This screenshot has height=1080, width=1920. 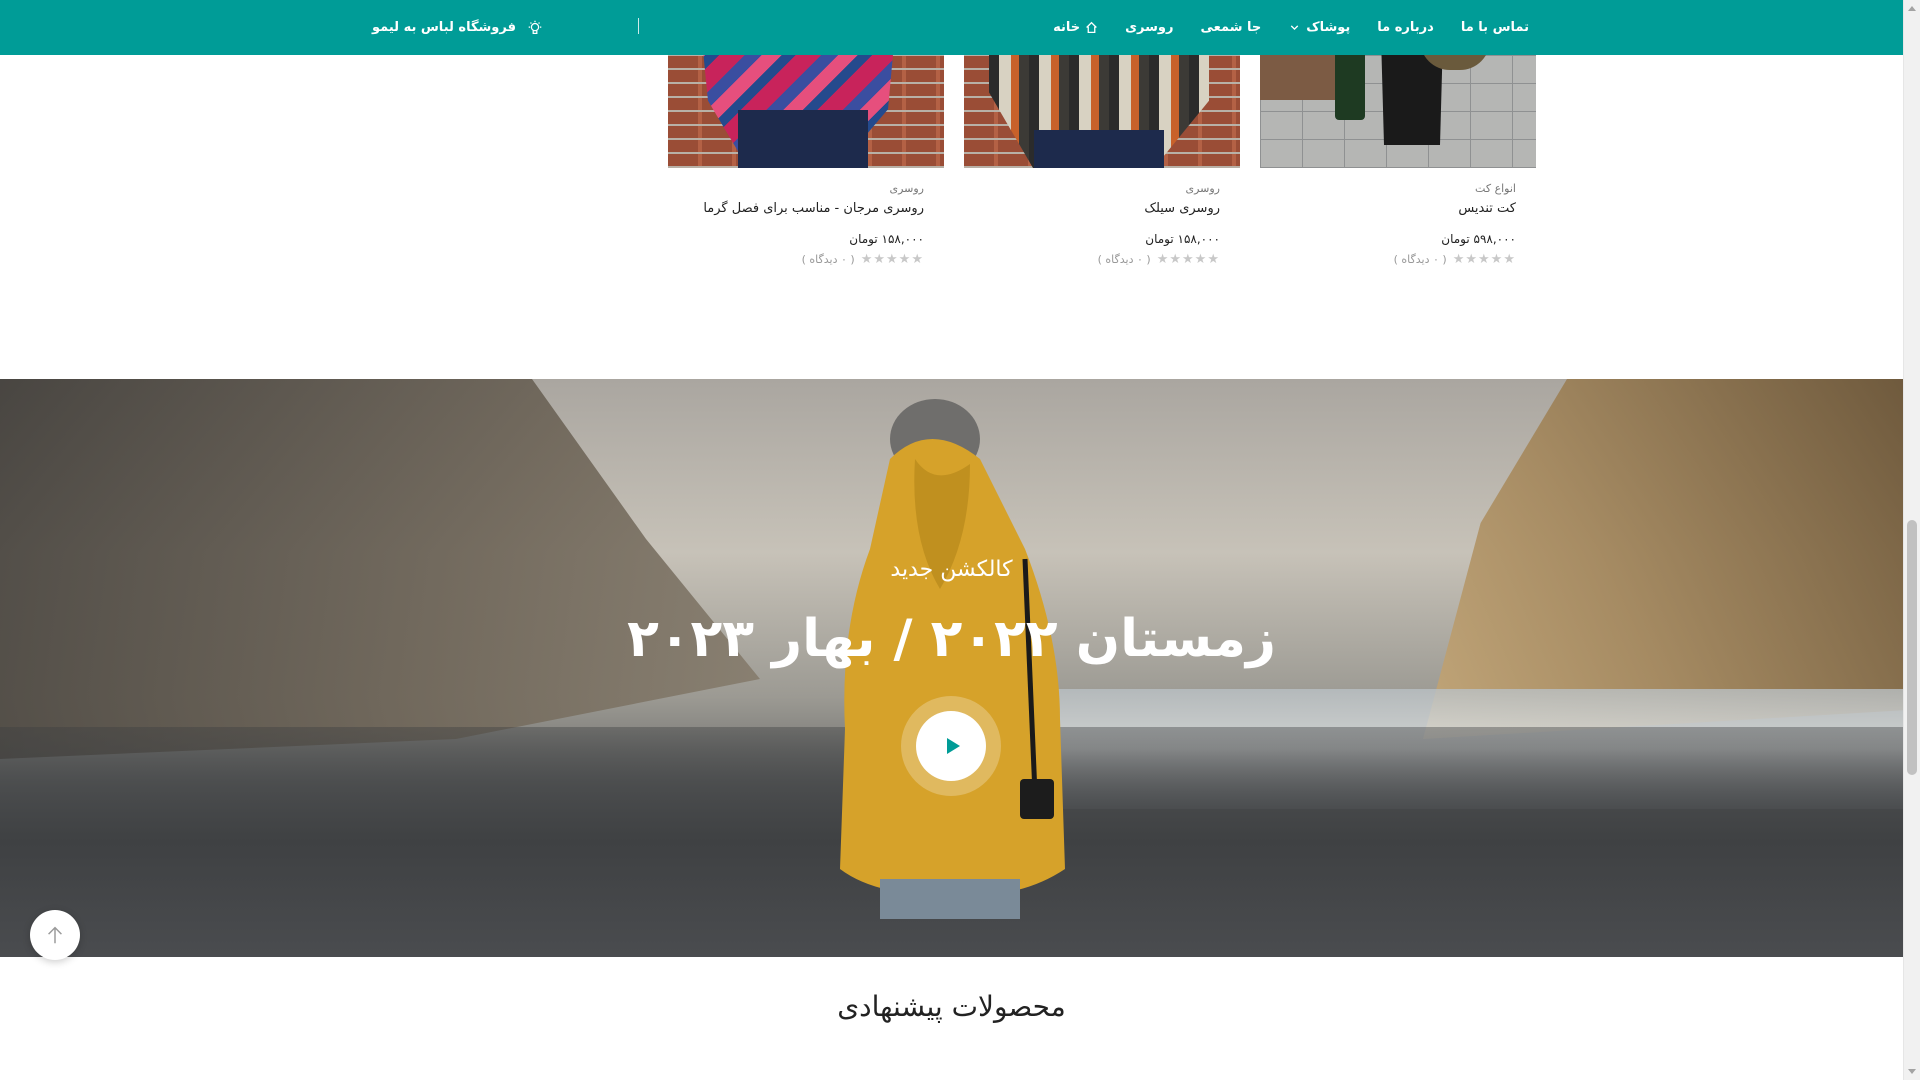 What do you see at coordinates (951, 639) in the screenshot?
I see `hero-title: زمستان ۲۰۲۲ / بهار ۲۰۲۳` at bounding box center [951, 639].